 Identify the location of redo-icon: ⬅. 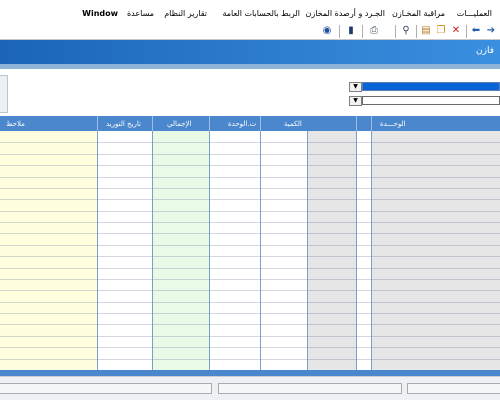
(476, 31).